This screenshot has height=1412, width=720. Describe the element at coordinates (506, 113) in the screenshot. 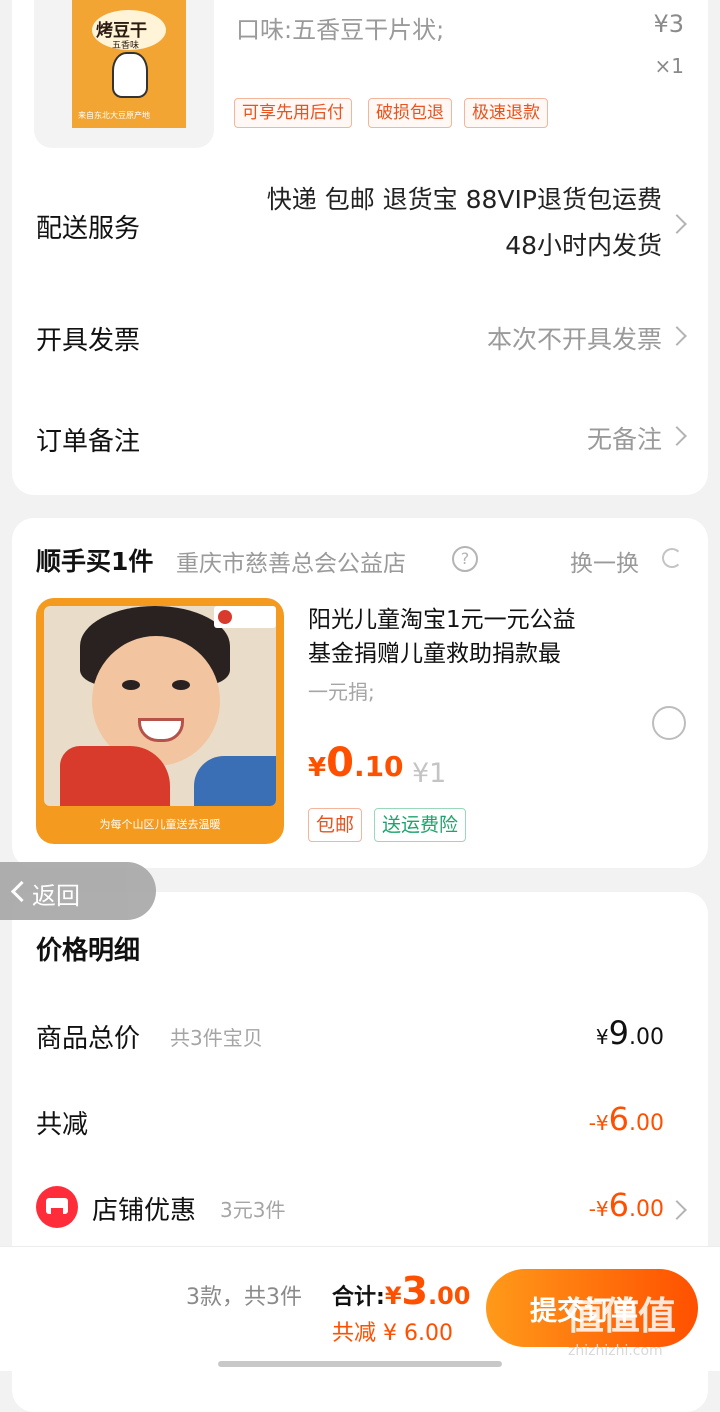

I see `tag-fast-refund: 极速退款` at that location.